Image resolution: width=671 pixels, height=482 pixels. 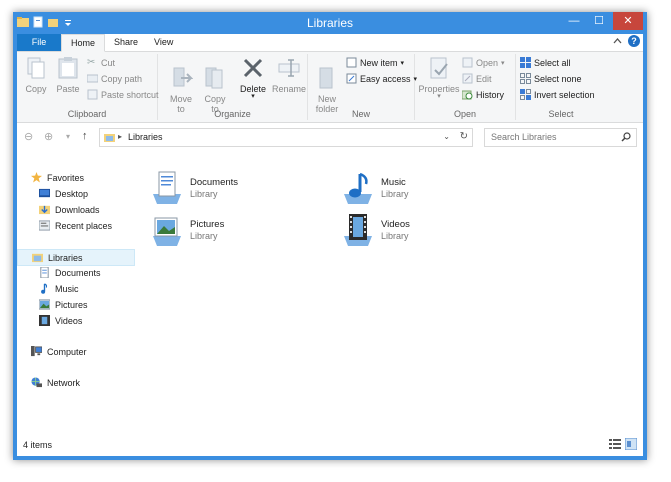 I want to click on organize-group-label: Organize, so click(x=232, y=114).